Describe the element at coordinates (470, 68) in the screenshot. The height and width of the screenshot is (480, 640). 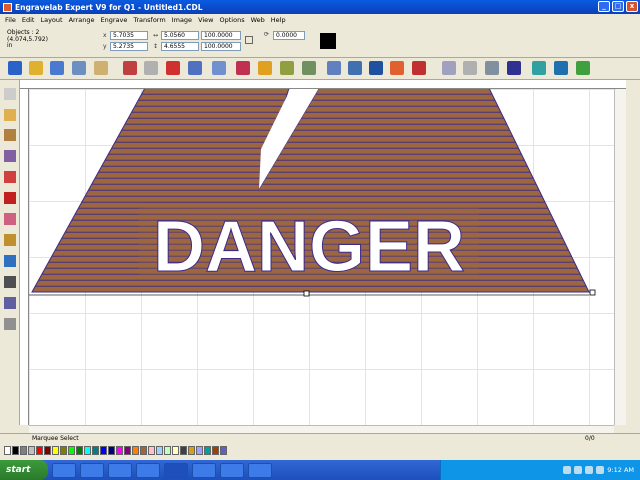
I see `text-style-icon` at that location.